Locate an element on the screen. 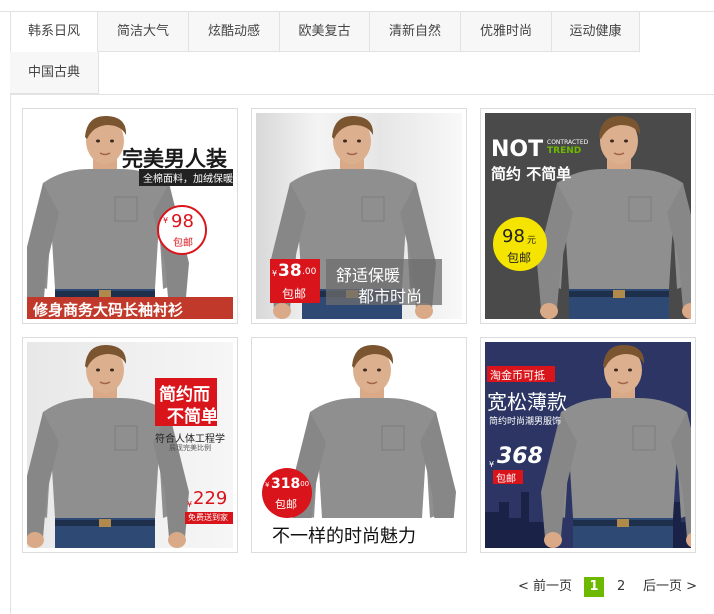  product-image: ¥ 318 .00 包邮 不一样的时尚魅力 is located at coordinates (359, 445).